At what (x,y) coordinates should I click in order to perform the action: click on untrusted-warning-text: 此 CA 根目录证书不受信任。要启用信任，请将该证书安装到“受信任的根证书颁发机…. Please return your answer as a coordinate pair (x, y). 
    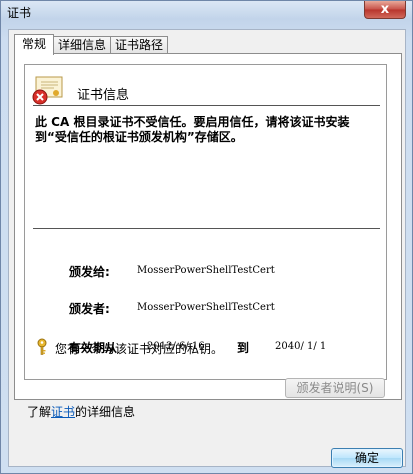
    Looking at the image, I should click on (192, 129).